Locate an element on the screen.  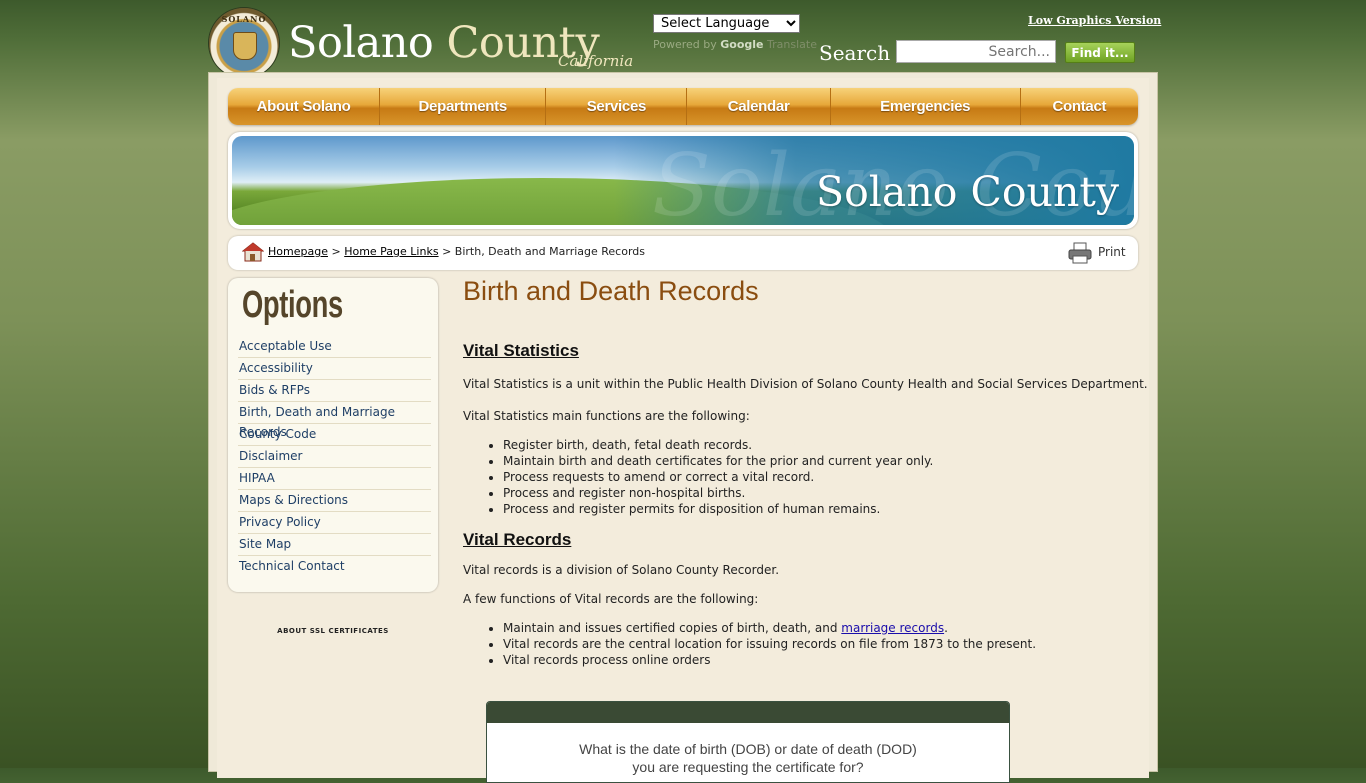
print-button: Print is located at coordinates (1098, 253).